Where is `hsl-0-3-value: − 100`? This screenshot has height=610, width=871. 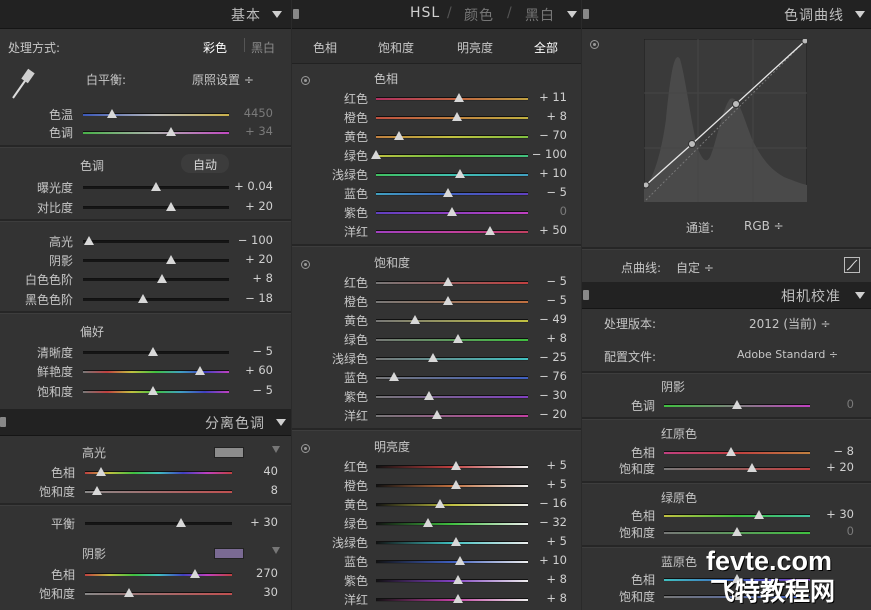 hsl-0-3-value: − 100 is located at coordinates (429, 154).